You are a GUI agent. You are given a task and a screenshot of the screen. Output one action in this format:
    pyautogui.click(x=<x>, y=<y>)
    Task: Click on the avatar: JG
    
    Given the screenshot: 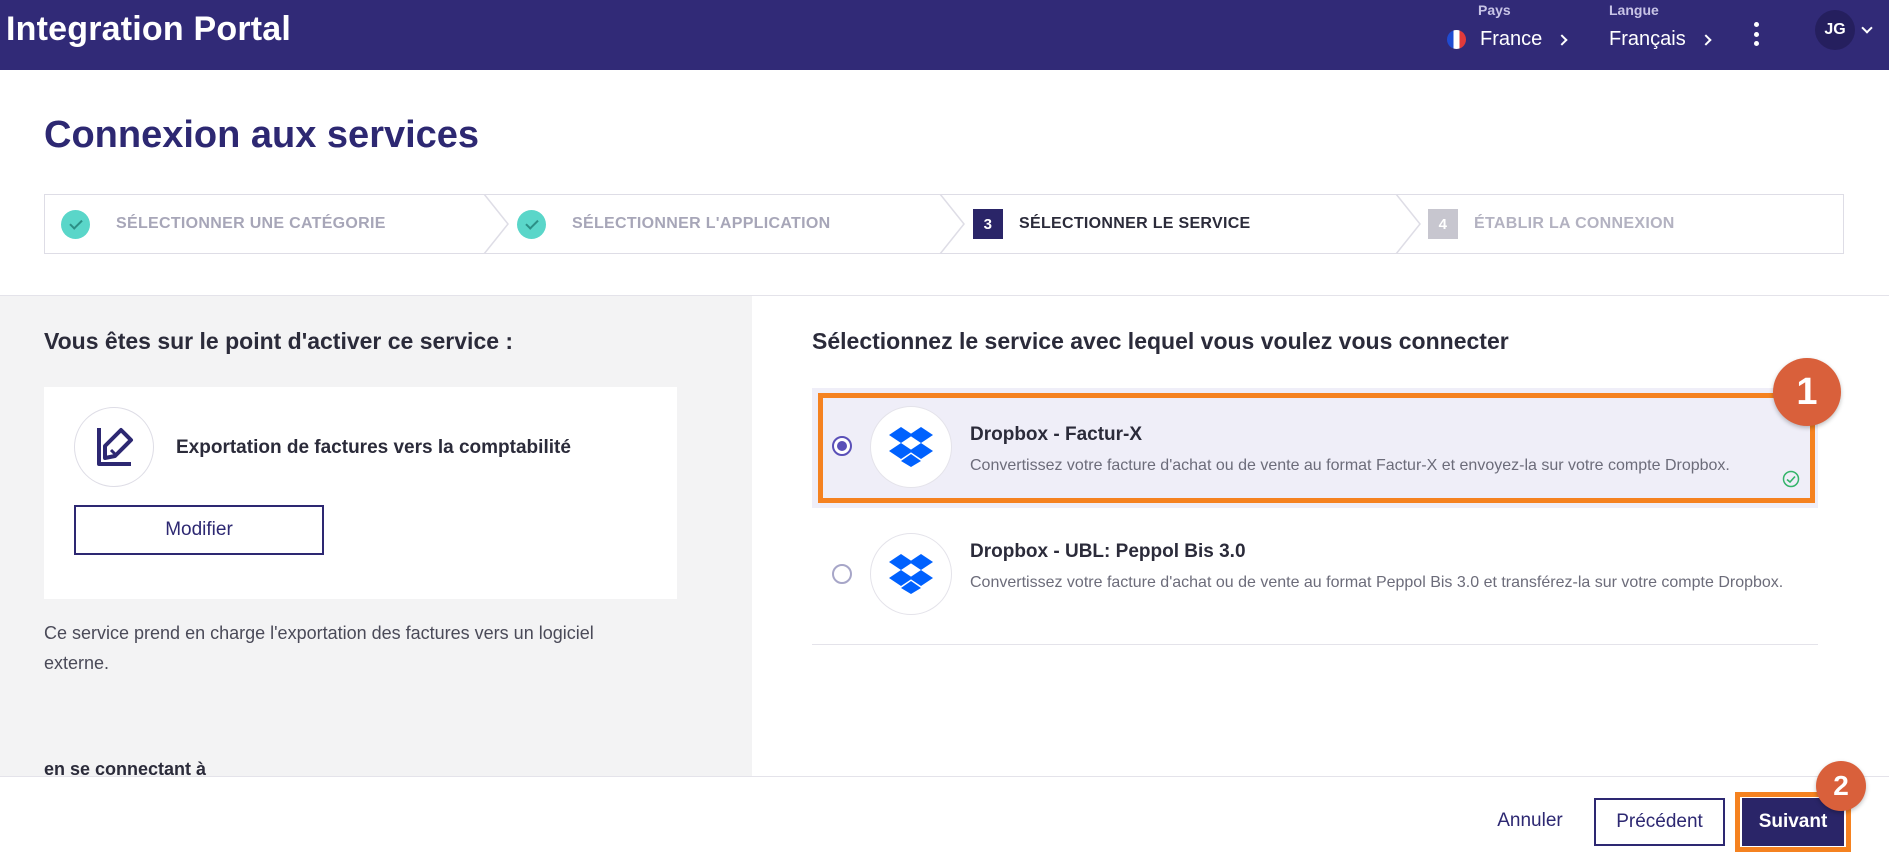 What is the action you would take?
    pyautogui.click(x=1835, y=30)
    